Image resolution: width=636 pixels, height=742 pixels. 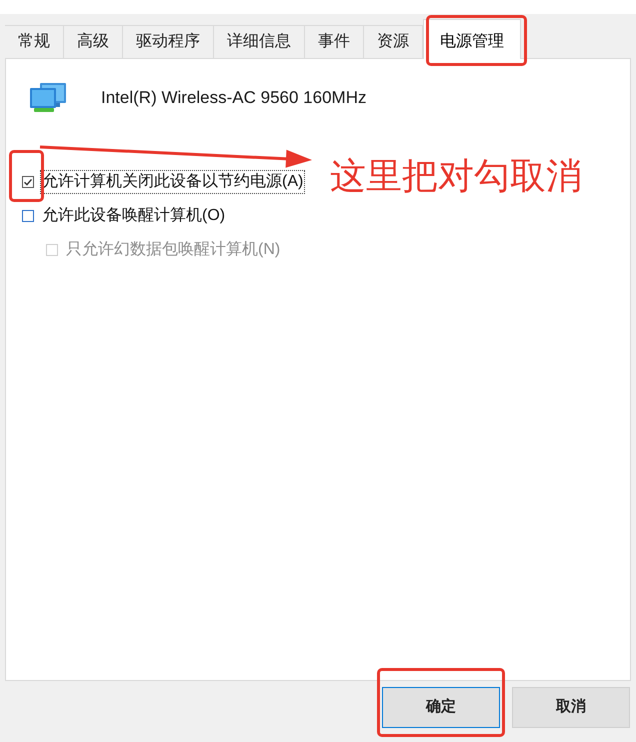 I want to click on dialog-button: 确定, so click(x=441, y=707).